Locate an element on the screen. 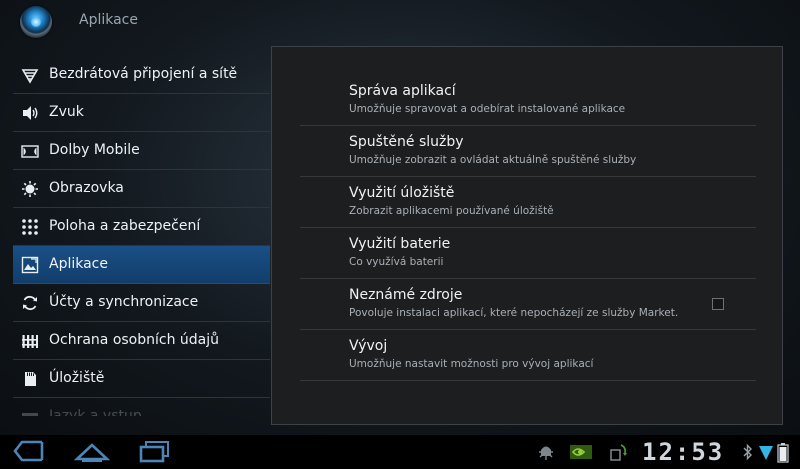  sidebar-item-label: Bezdrátová připojení a sítě is located at coordinates (143, 74).